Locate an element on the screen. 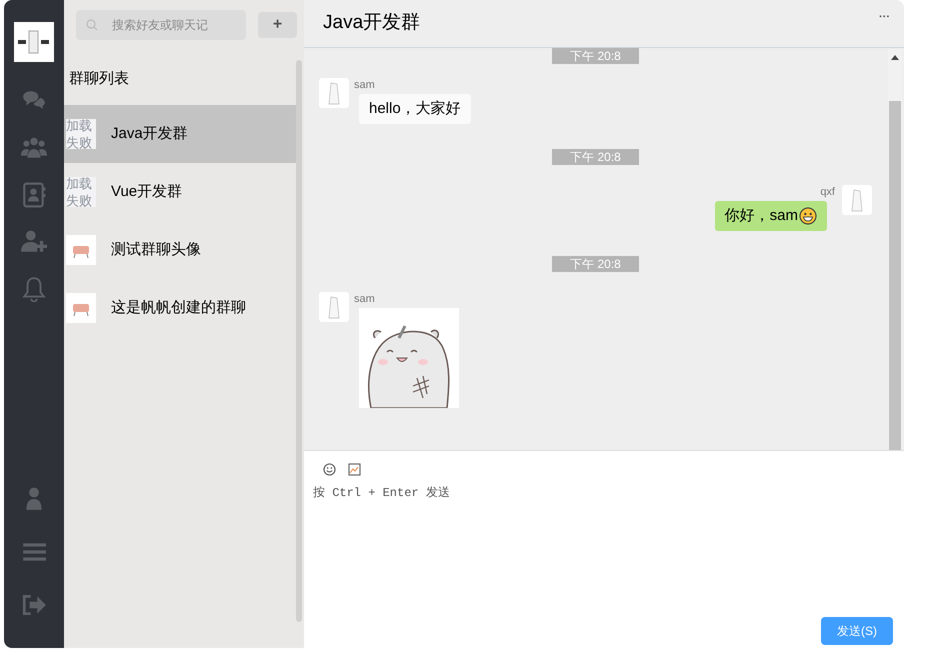  message-bubble: hello，大家好 is located at coordinates (415, 109).